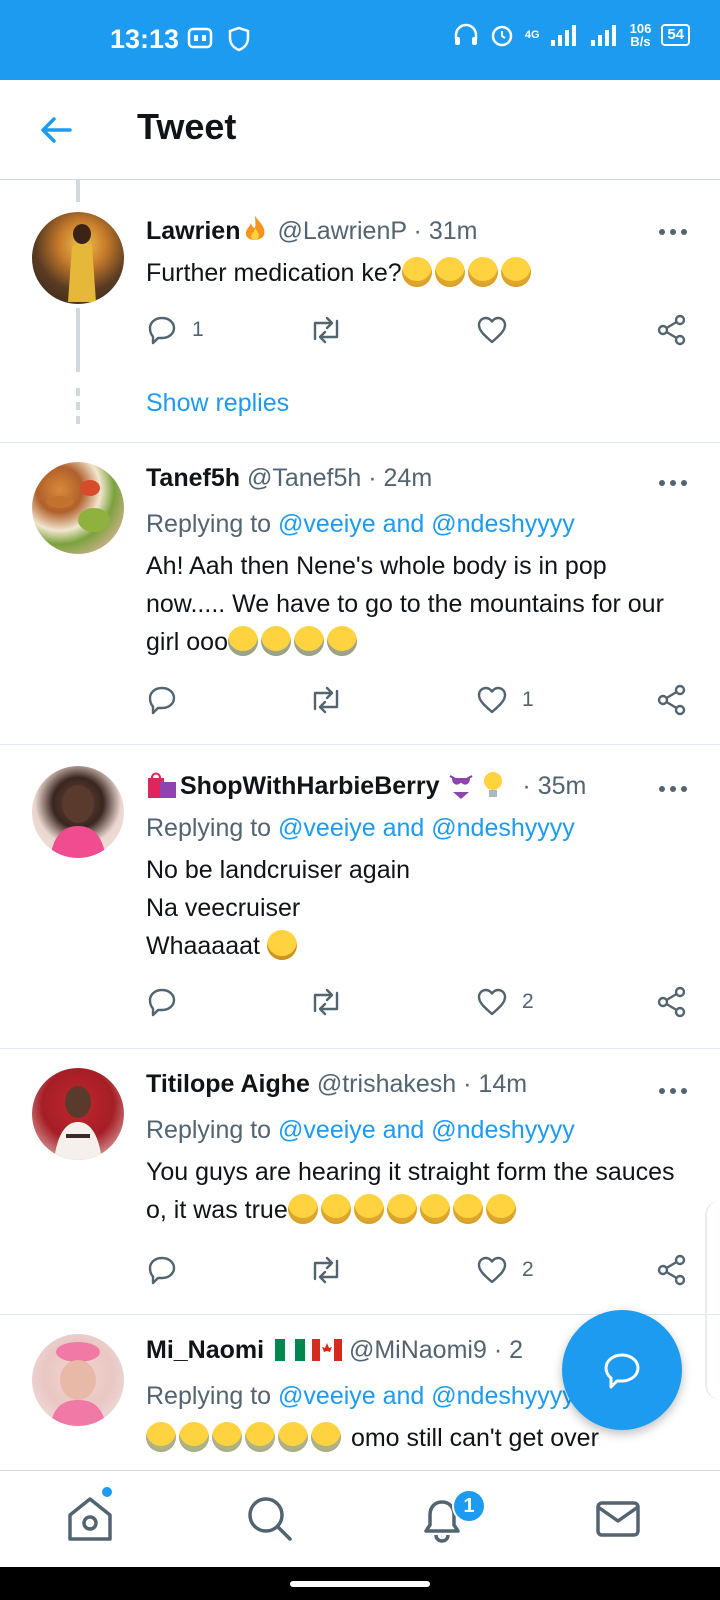 The width and height of the screenshot is (720, 1600). Describe the element at coordinates (360, 1519) in the screenshot. I see `bottom-navigation: 1` at that location.